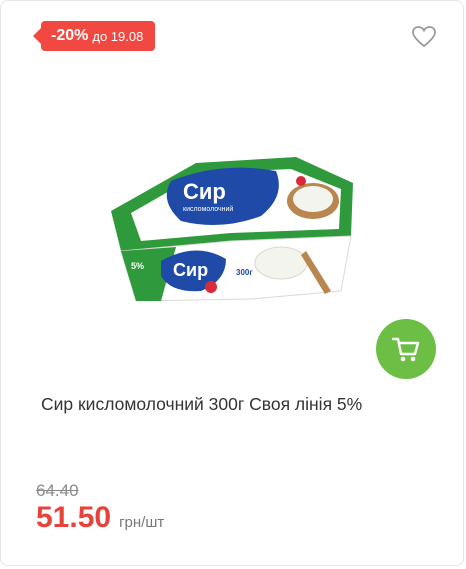 This screenshot has height=569, width=466. I want to click on discount-badge: -20% до 19.08, so click(94, 36).